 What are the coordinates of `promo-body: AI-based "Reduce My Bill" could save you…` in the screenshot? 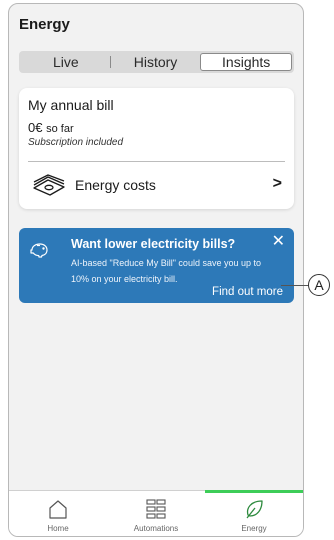 It's located at (166, 271).